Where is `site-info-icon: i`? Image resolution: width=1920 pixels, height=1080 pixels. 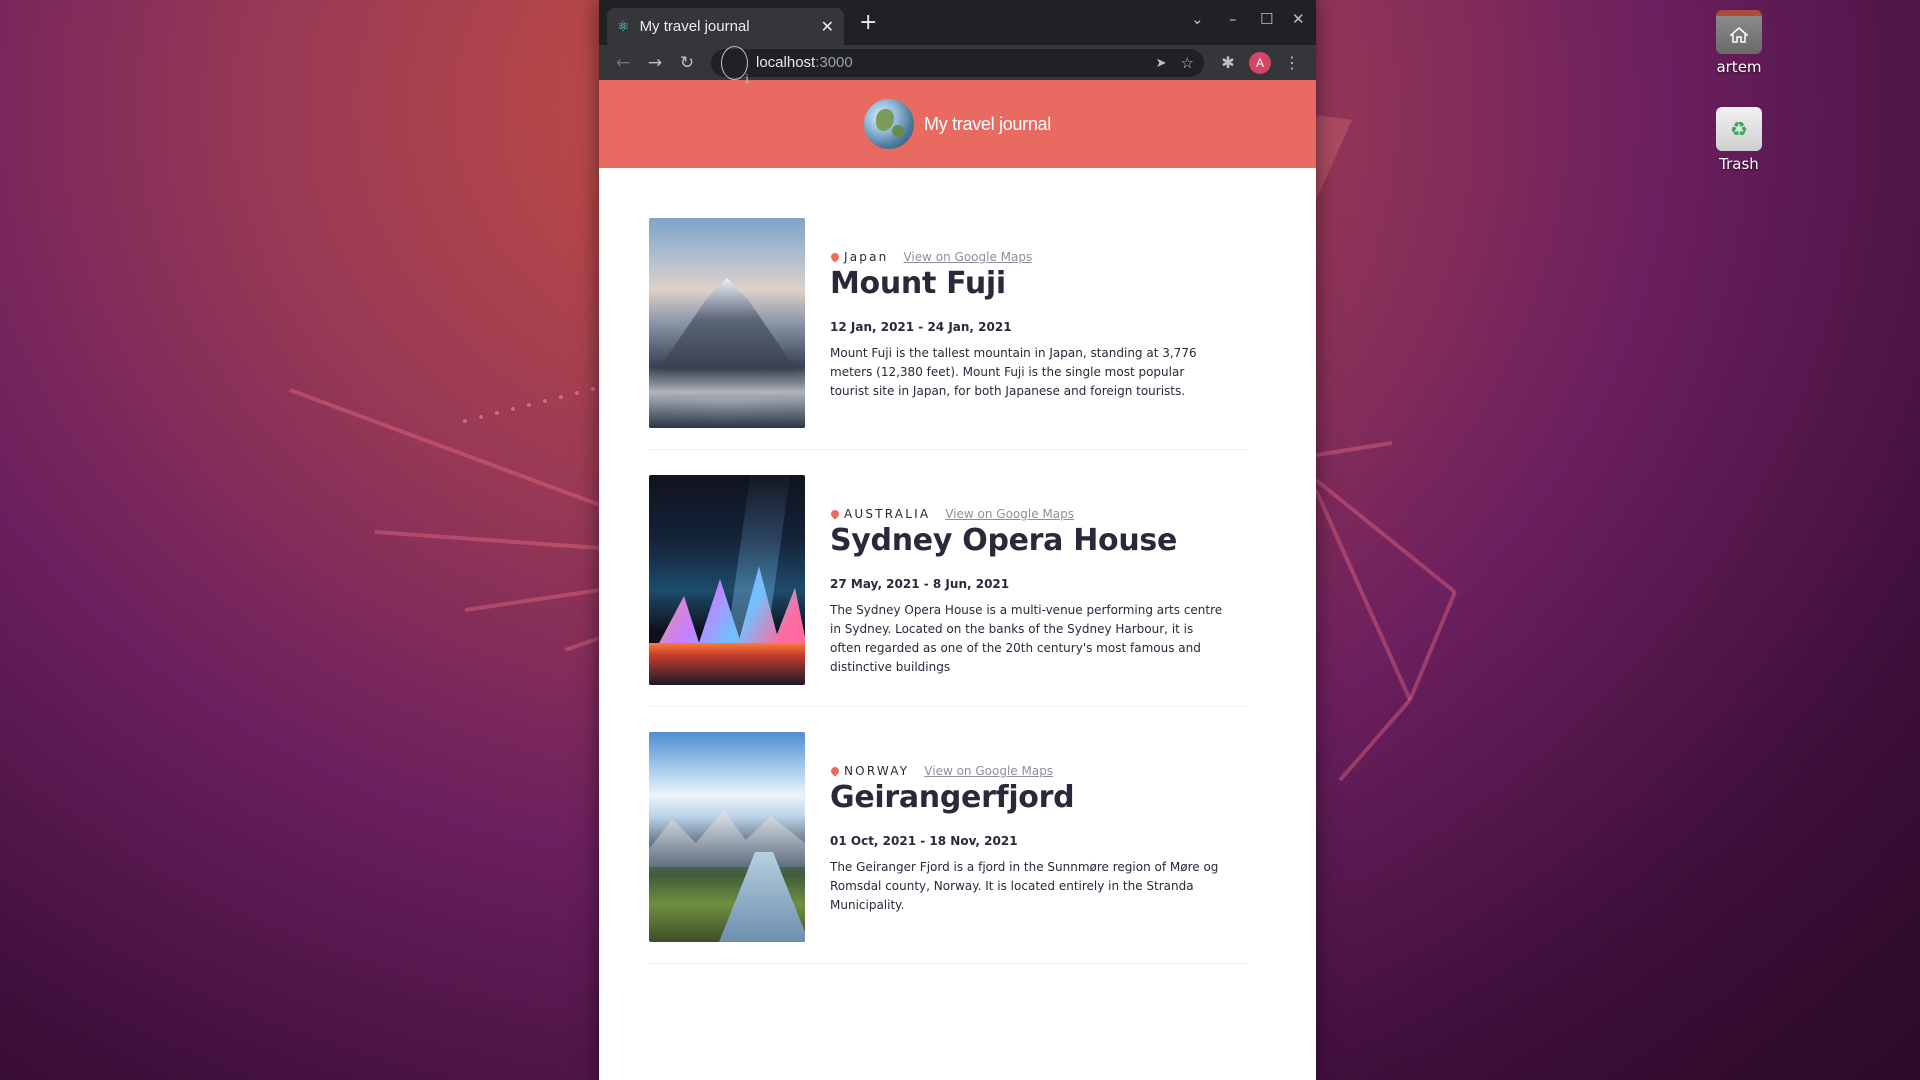
site-info-icon: i is located at coordinates (735, 65).